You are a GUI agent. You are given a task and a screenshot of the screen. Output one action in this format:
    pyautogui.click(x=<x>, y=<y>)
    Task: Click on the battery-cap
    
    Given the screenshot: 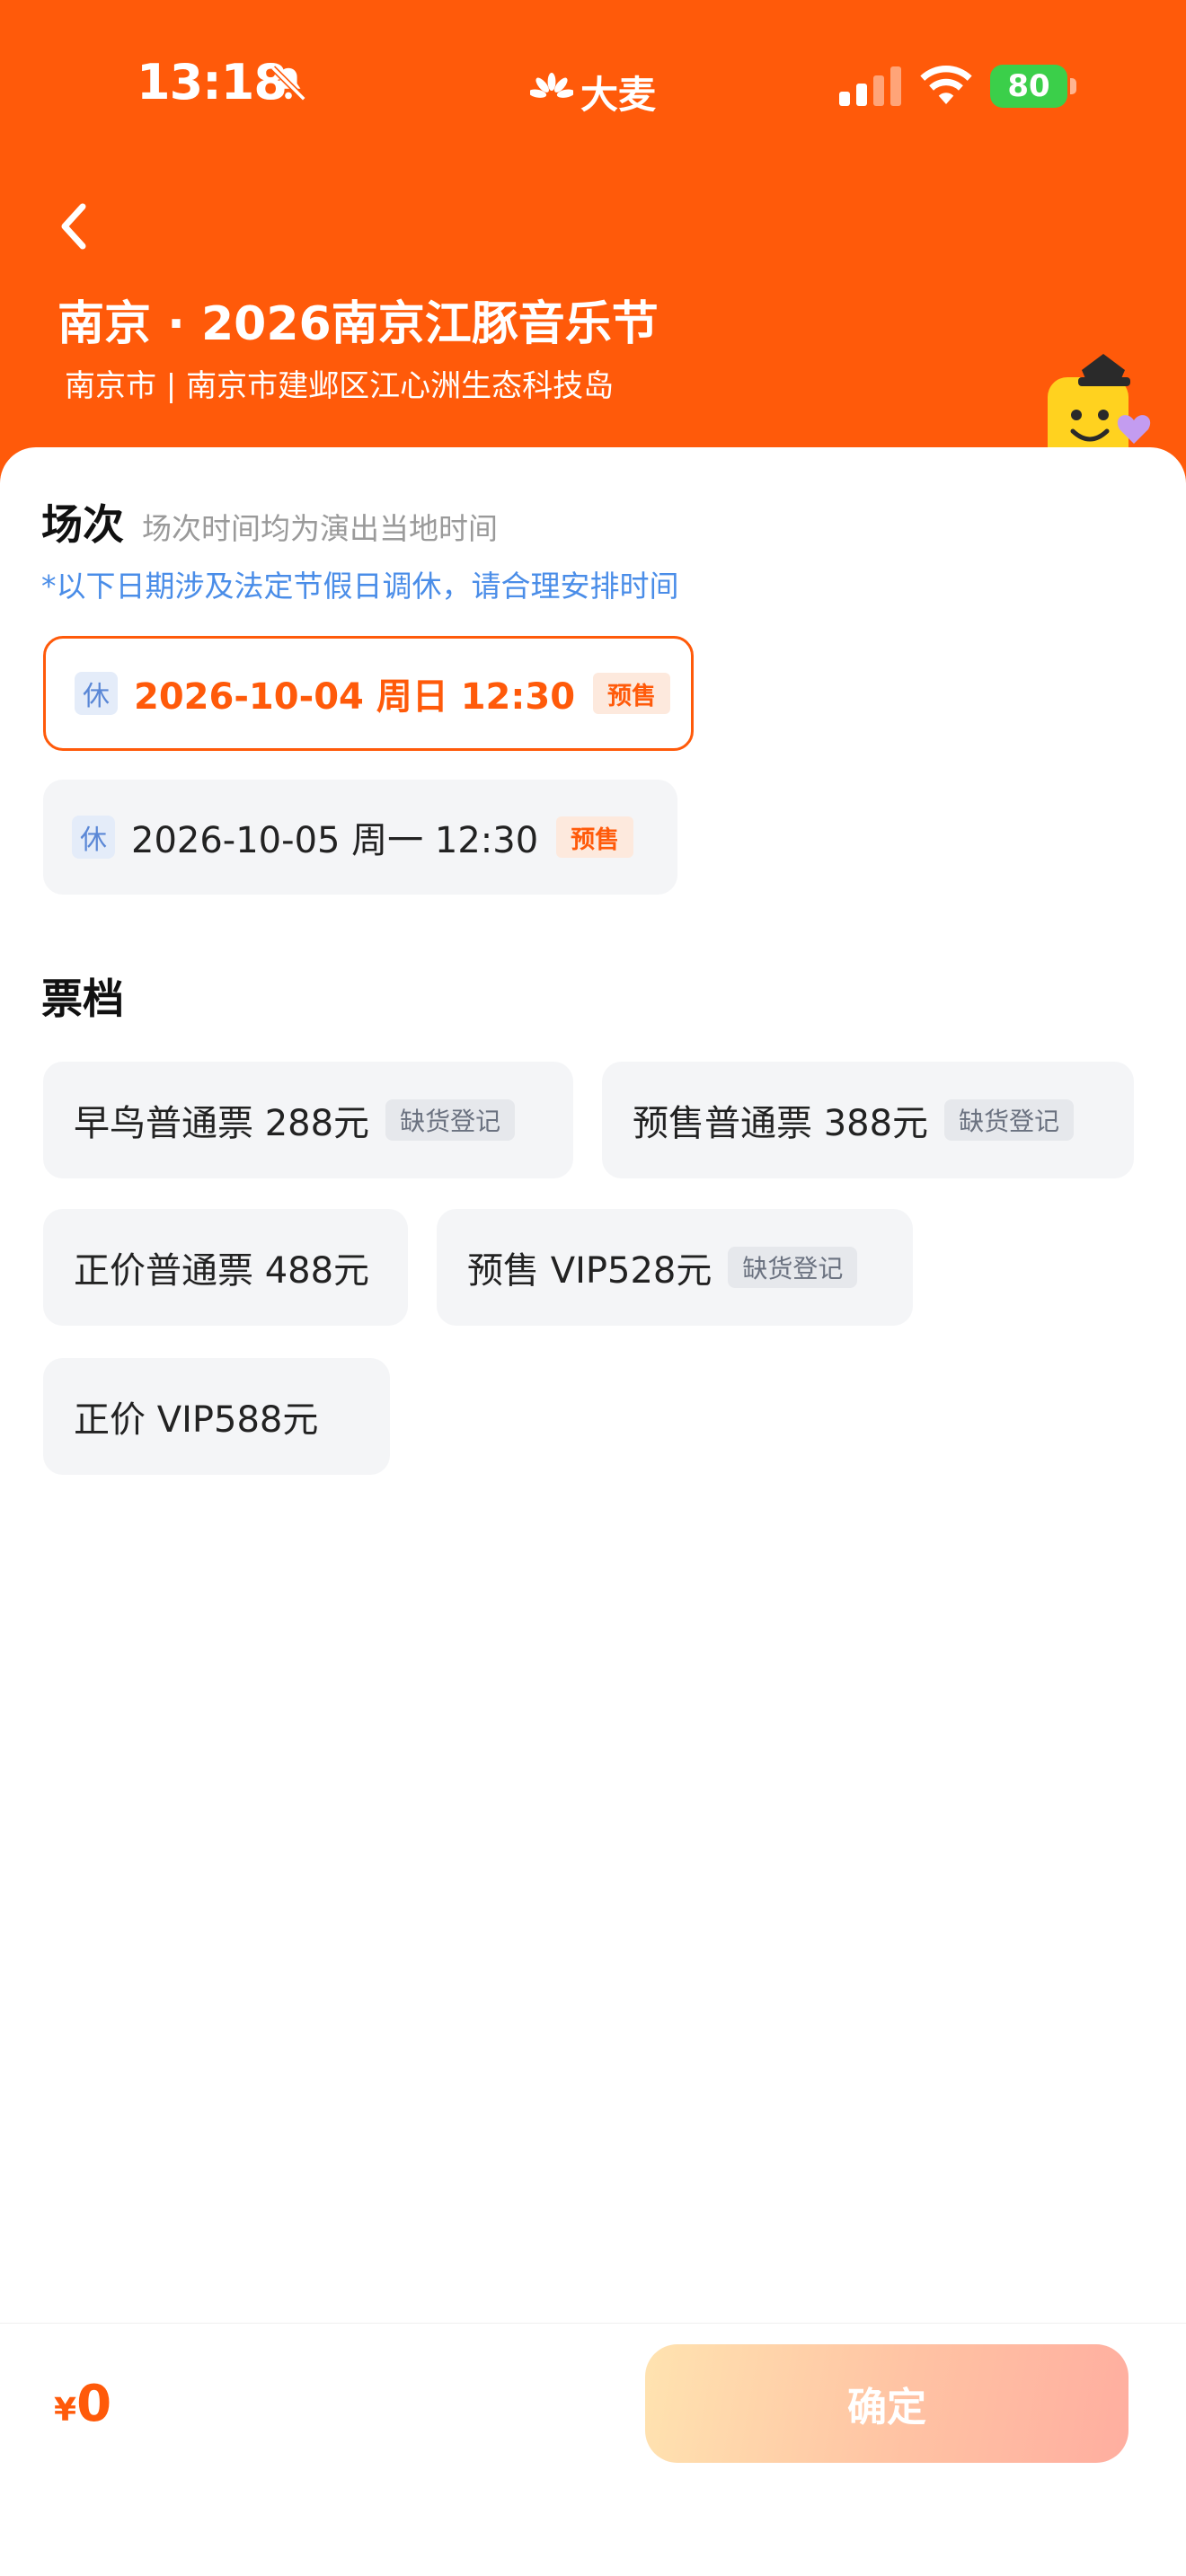 What is the action you would take?
    pyautogui.click(x=1073, y=86)
    